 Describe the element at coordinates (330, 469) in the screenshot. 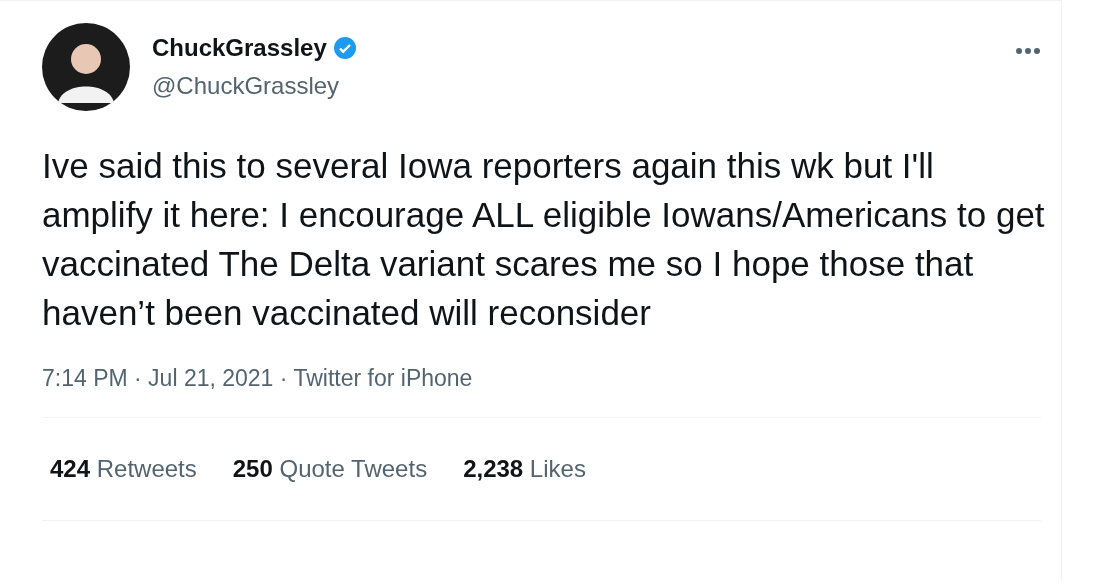

I see `engagement-stat: 250 Quote Tweets` at that location.